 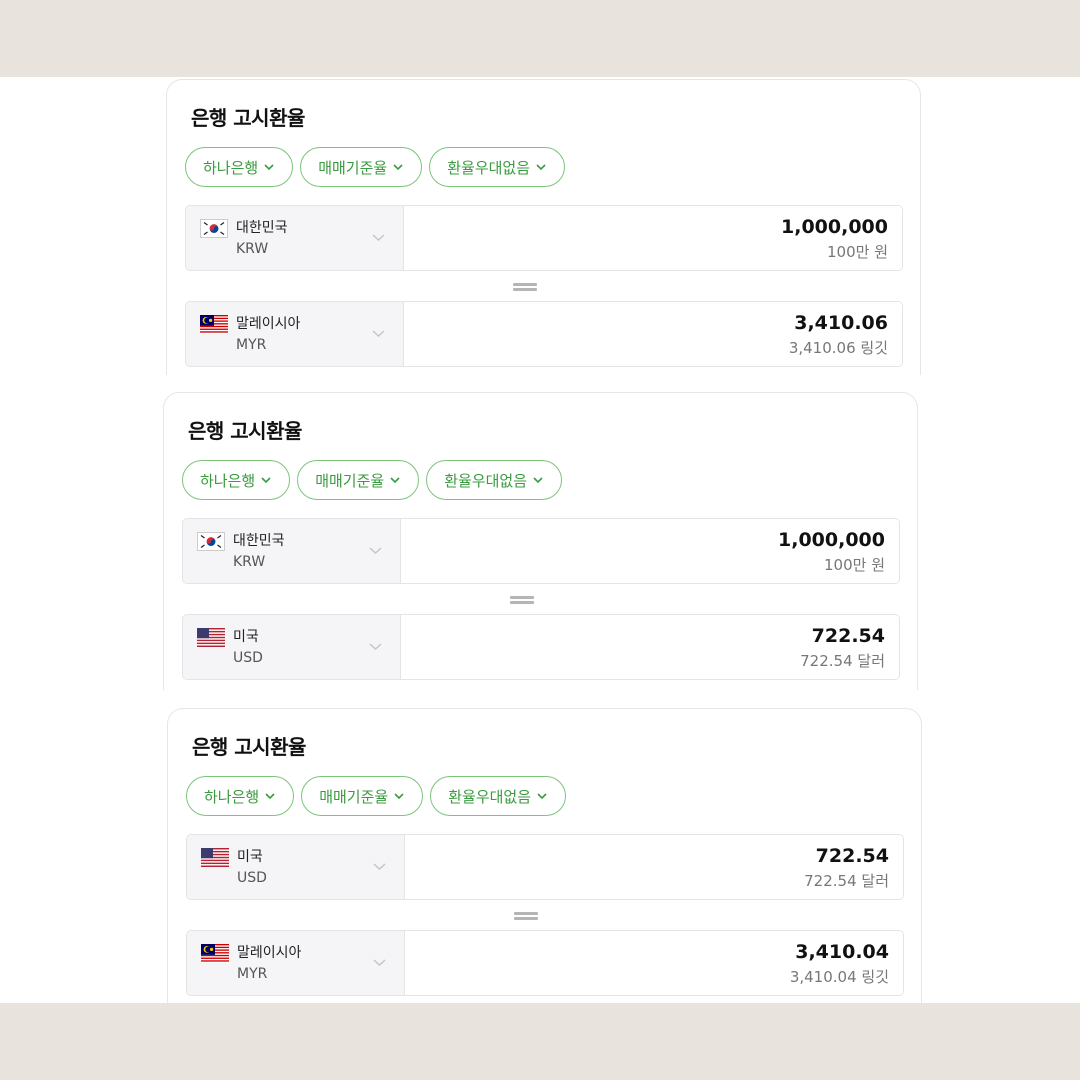 I want to click on amount-value: 3,410.04, so click(x=842, y=952).